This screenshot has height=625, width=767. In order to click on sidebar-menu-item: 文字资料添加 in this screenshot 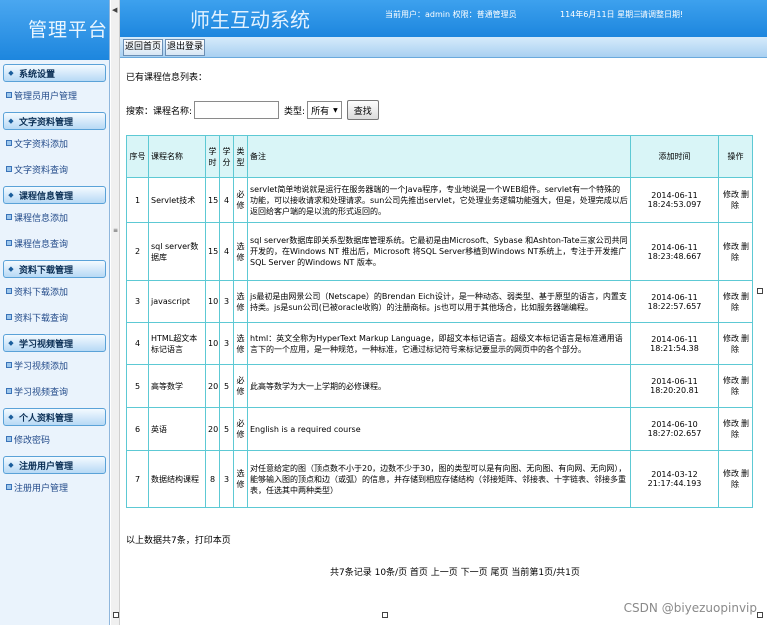, I will do `click(54, 143)`.